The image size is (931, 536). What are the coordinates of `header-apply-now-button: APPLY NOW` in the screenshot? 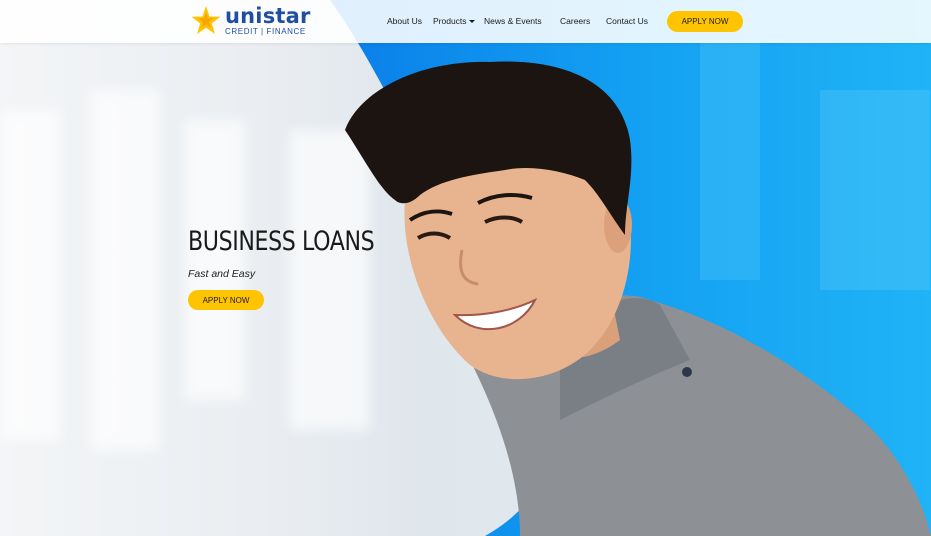 It's located at (705, 21).